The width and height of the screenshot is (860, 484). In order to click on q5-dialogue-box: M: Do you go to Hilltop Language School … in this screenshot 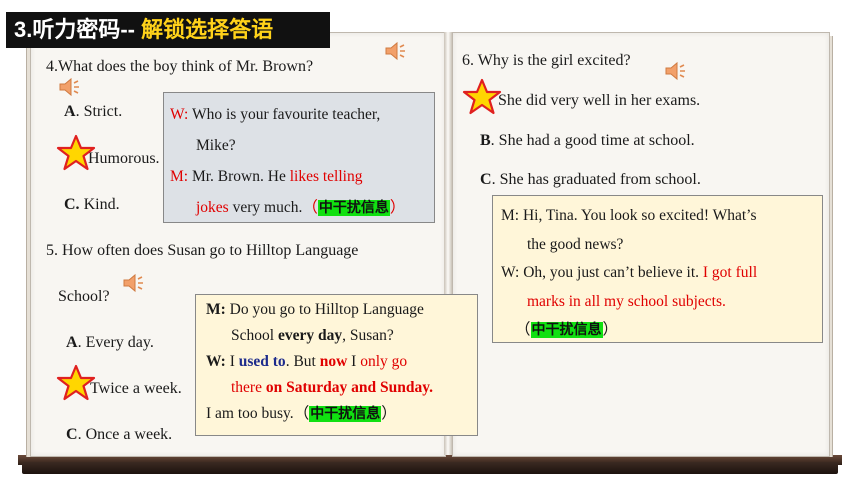, I will do `click(336, 365)`.